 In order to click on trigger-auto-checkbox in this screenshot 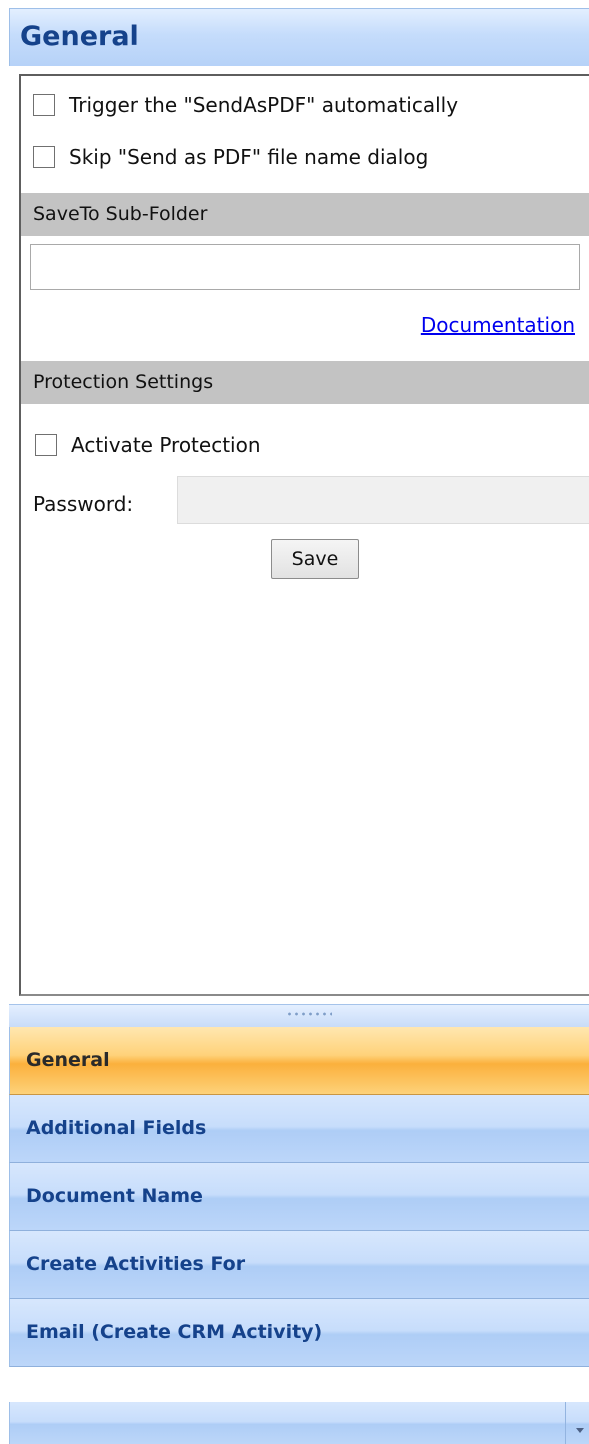, I will do `click(44, 105)`.